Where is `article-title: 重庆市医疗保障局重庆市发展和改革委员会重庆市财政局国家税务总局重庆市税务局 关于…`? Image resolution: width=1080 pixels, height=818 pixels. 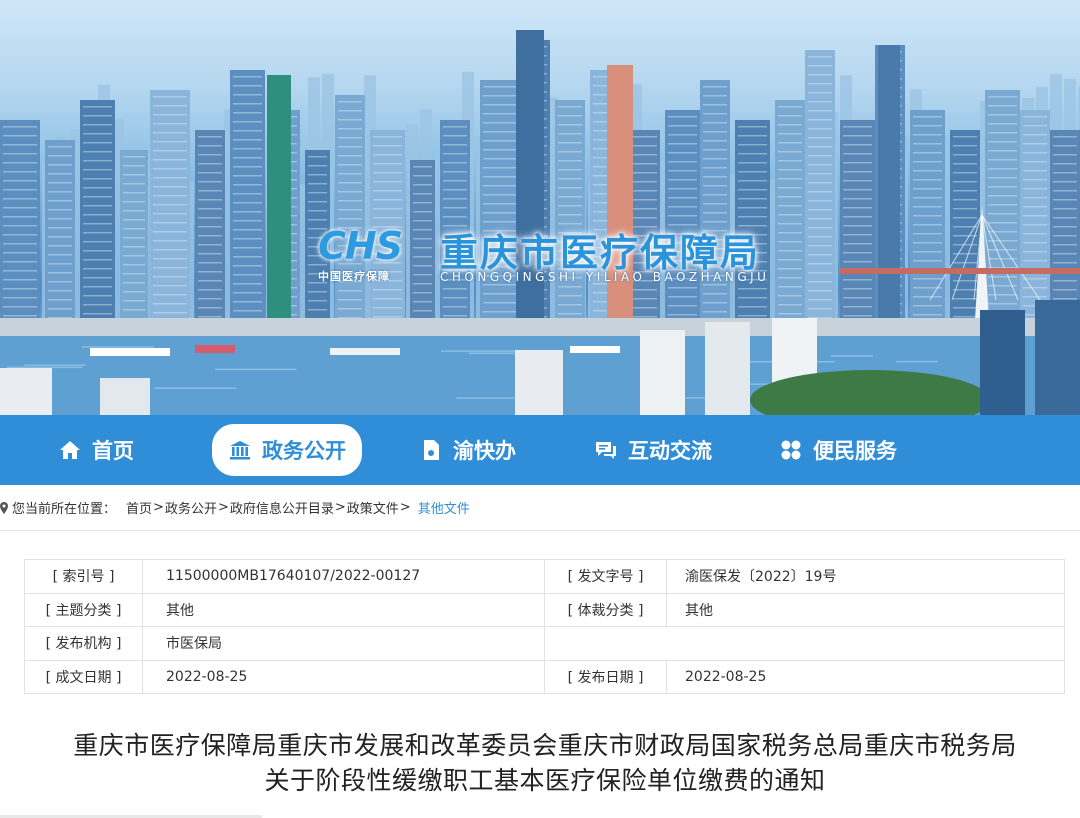
article-title: 重庆市医疗保障局重庆市发展和改革委员会重庆市财政局国家税务总局重庆市税务局 关于… is located at coordinates (540, 763).